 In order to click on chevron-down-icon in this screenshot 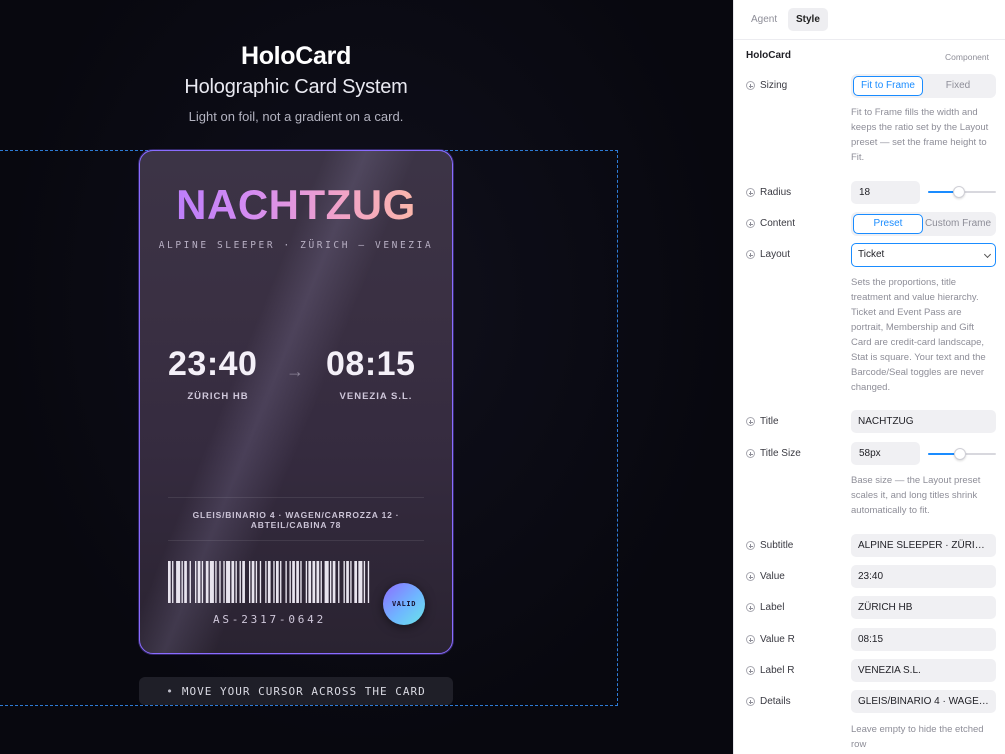, I will do `click(987, 254)`.